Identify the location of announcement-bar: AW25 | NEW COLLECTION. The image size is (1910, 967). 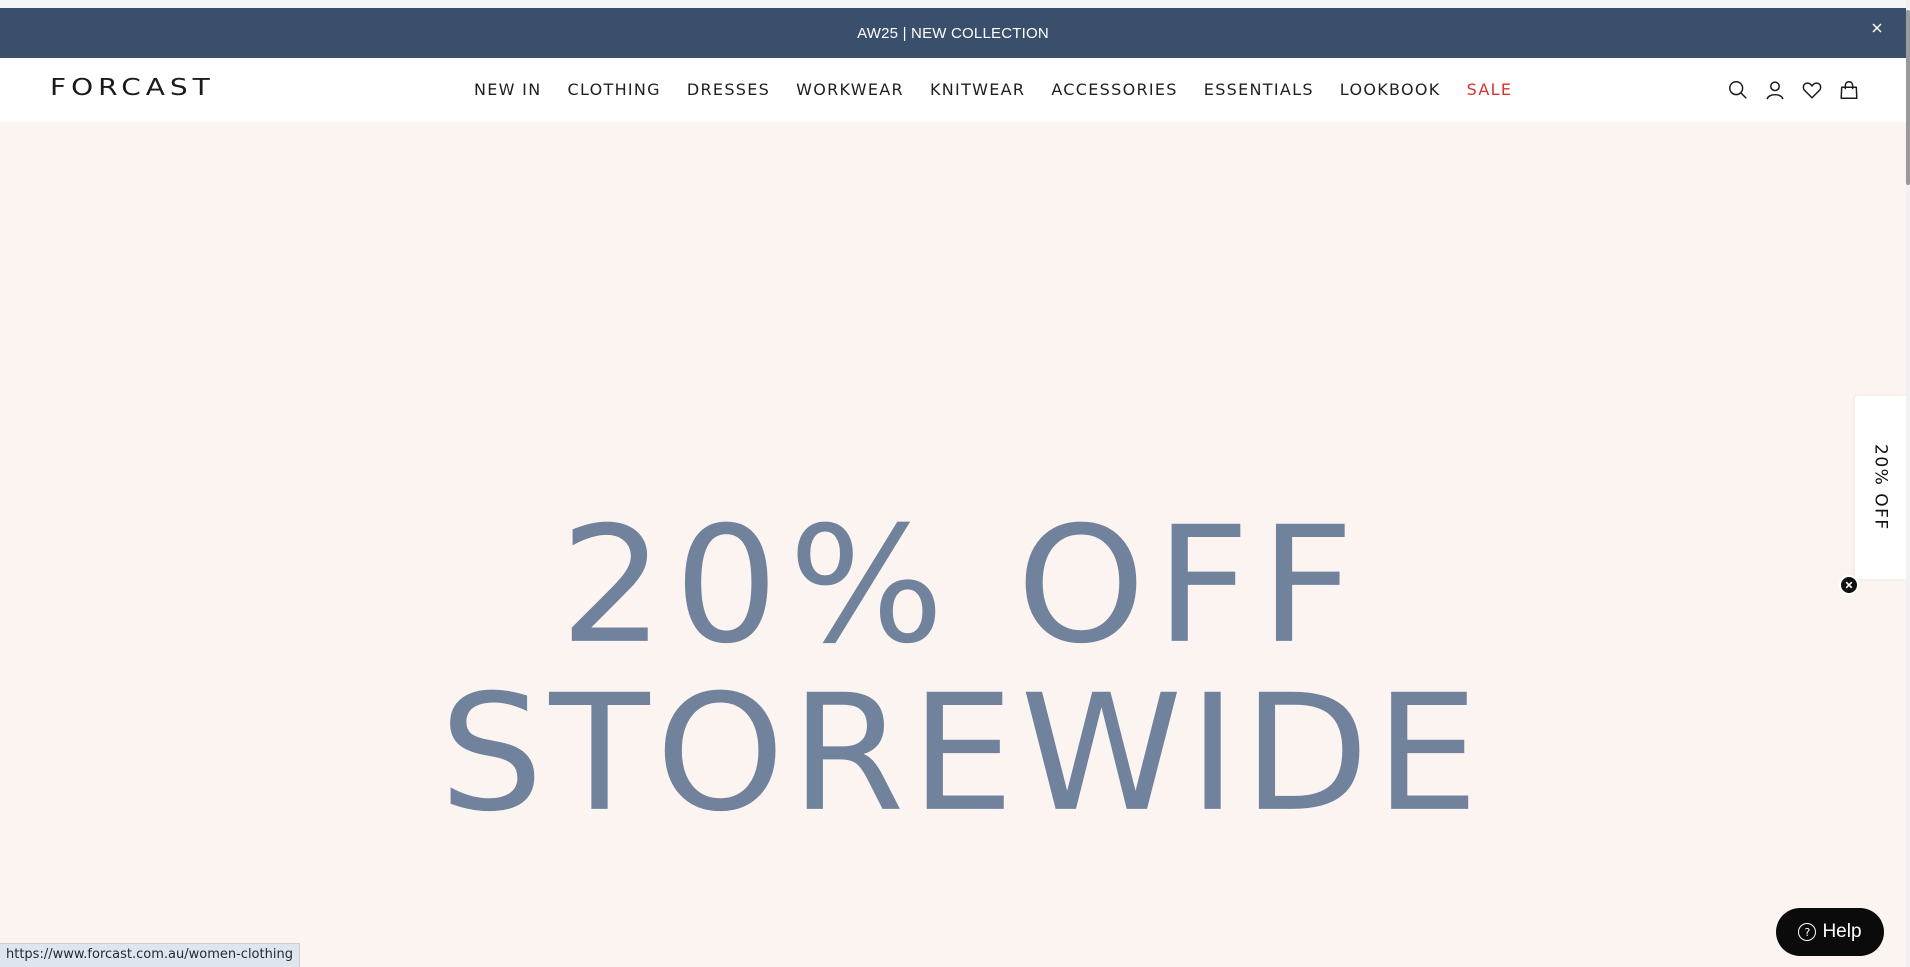
(953, 33).